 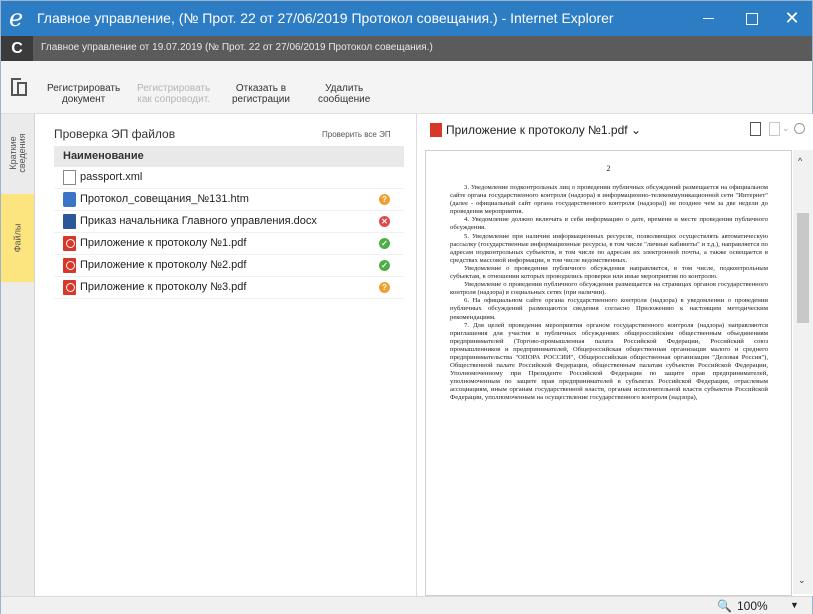 I want to click on file-name: Приложение к протоколу №3.pdf, so click(x=163, y=287).